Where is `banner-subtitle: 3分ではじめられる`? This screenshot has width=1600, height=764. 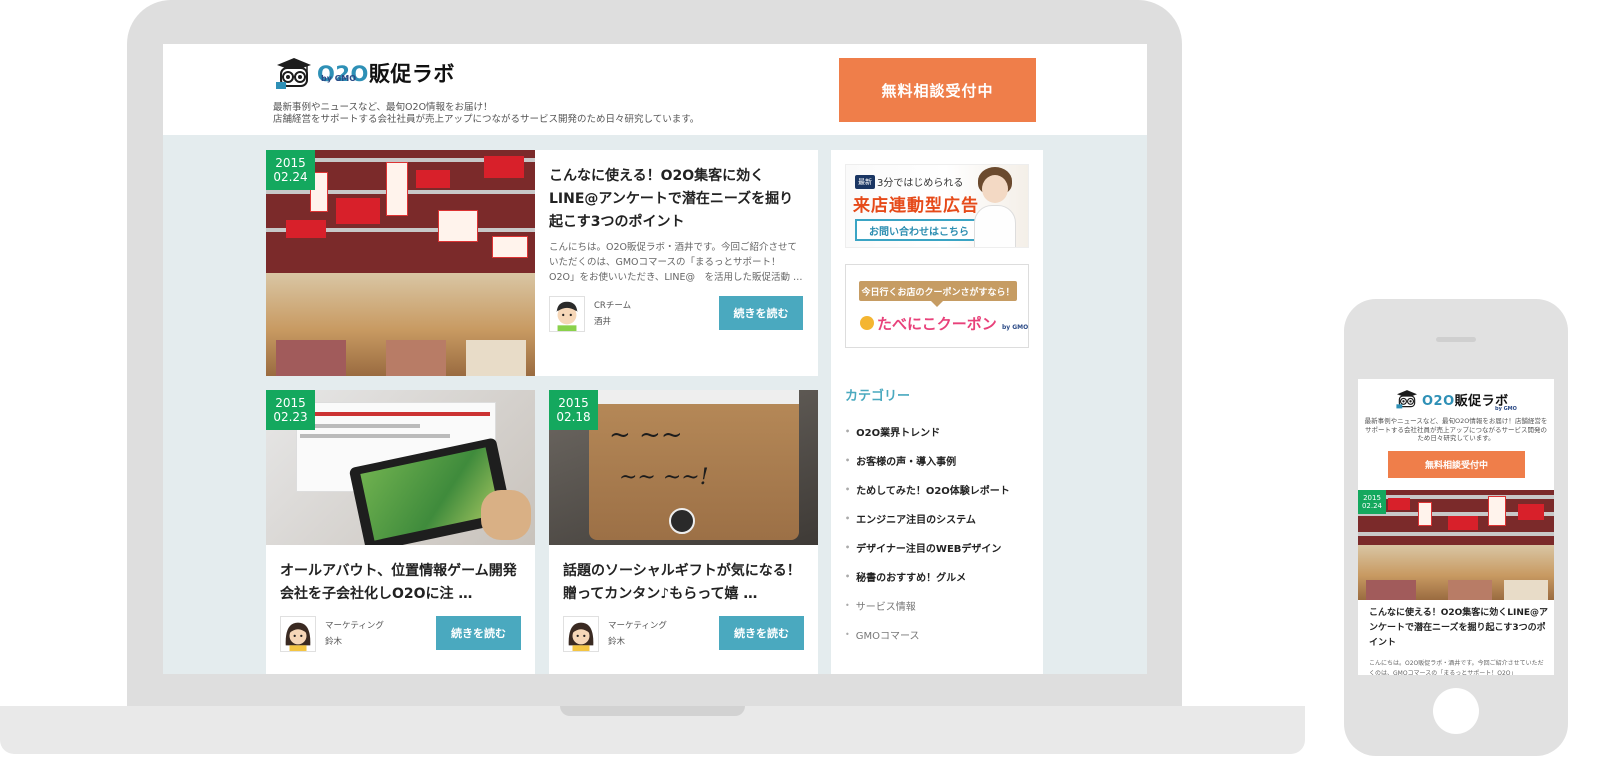 banner-subtitle: 3分ではじめられる is located at coordinates (920, 183).